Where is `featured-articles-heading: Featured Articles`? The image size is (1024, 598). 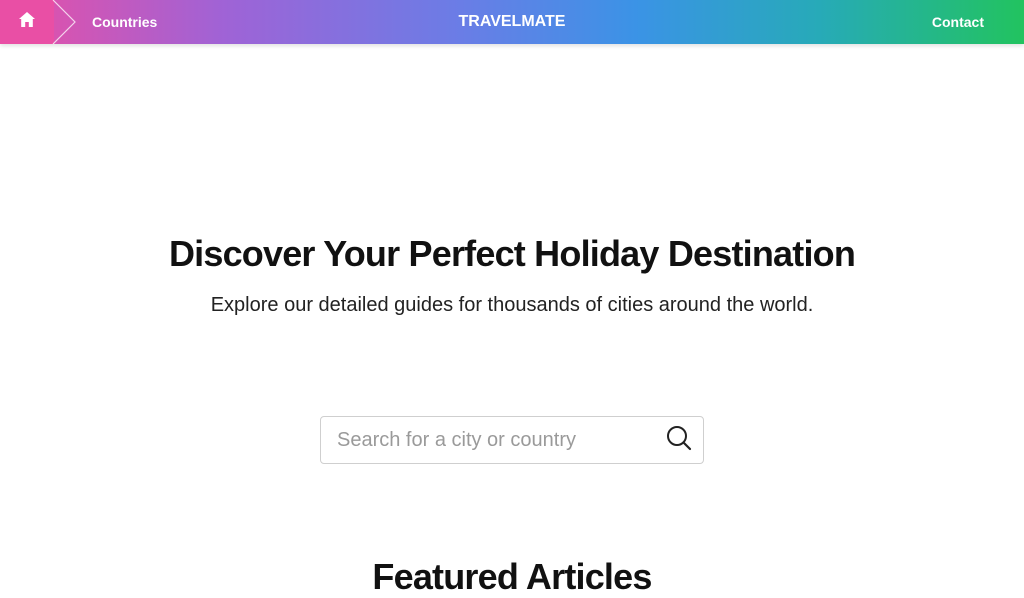
featured-articles-heading: Featured Articles is located at coordinates (512, 576).